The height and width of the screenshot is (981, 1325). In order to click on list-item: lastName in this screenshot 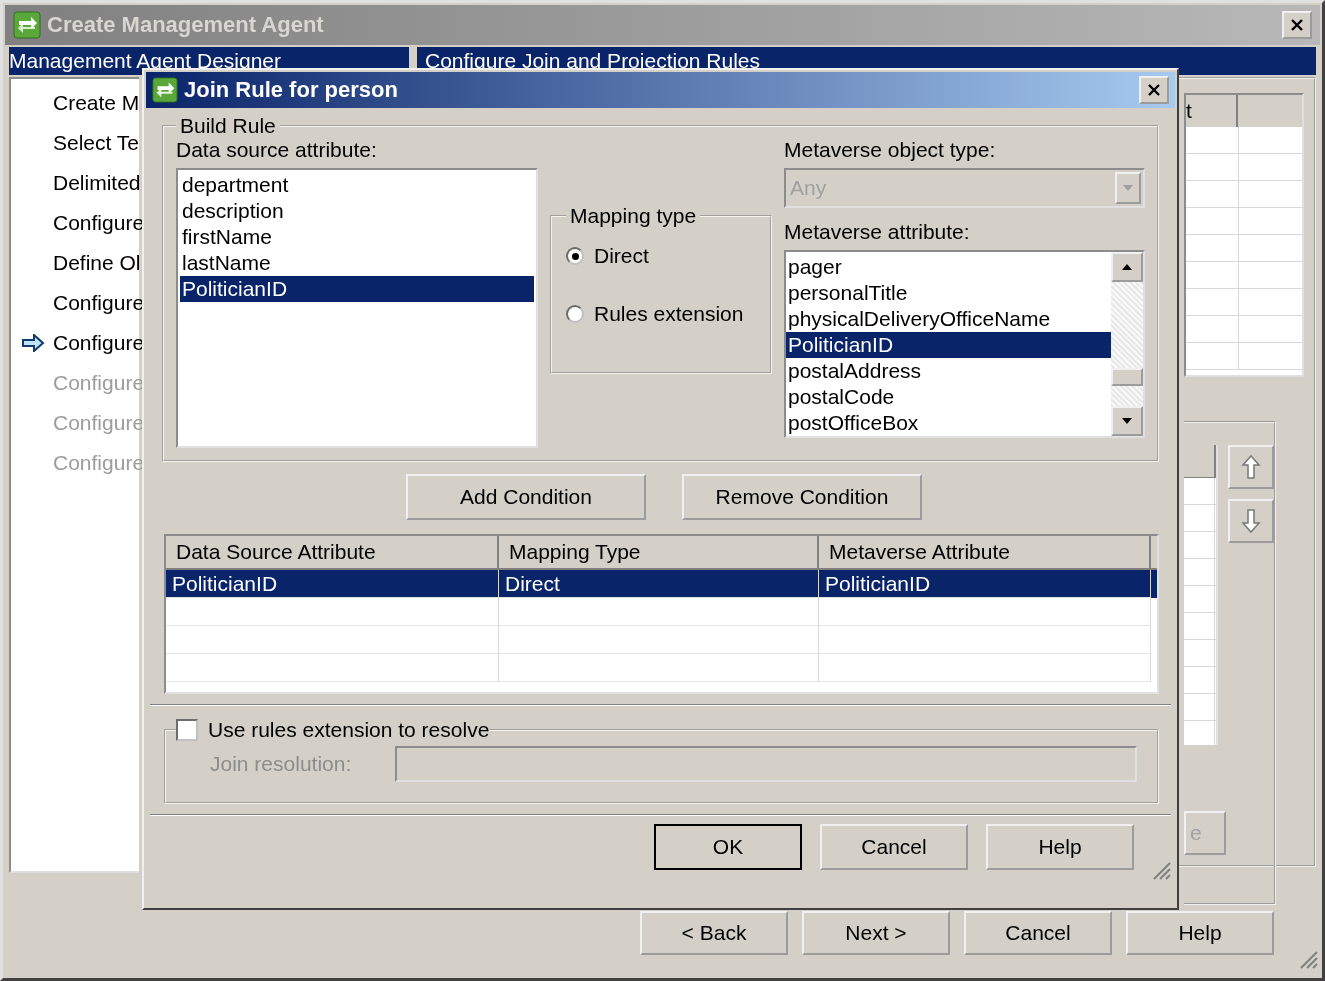, I will do `click(357, 263)`.